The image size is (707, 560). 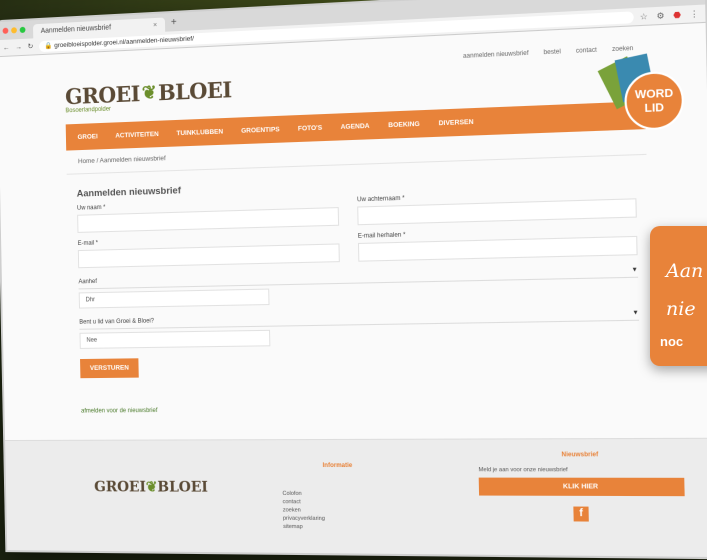 What do you see at coordinates (102, 95) in the screenshot?
I see `logo-text-left: GROEI` at bounding box center [102, 95].